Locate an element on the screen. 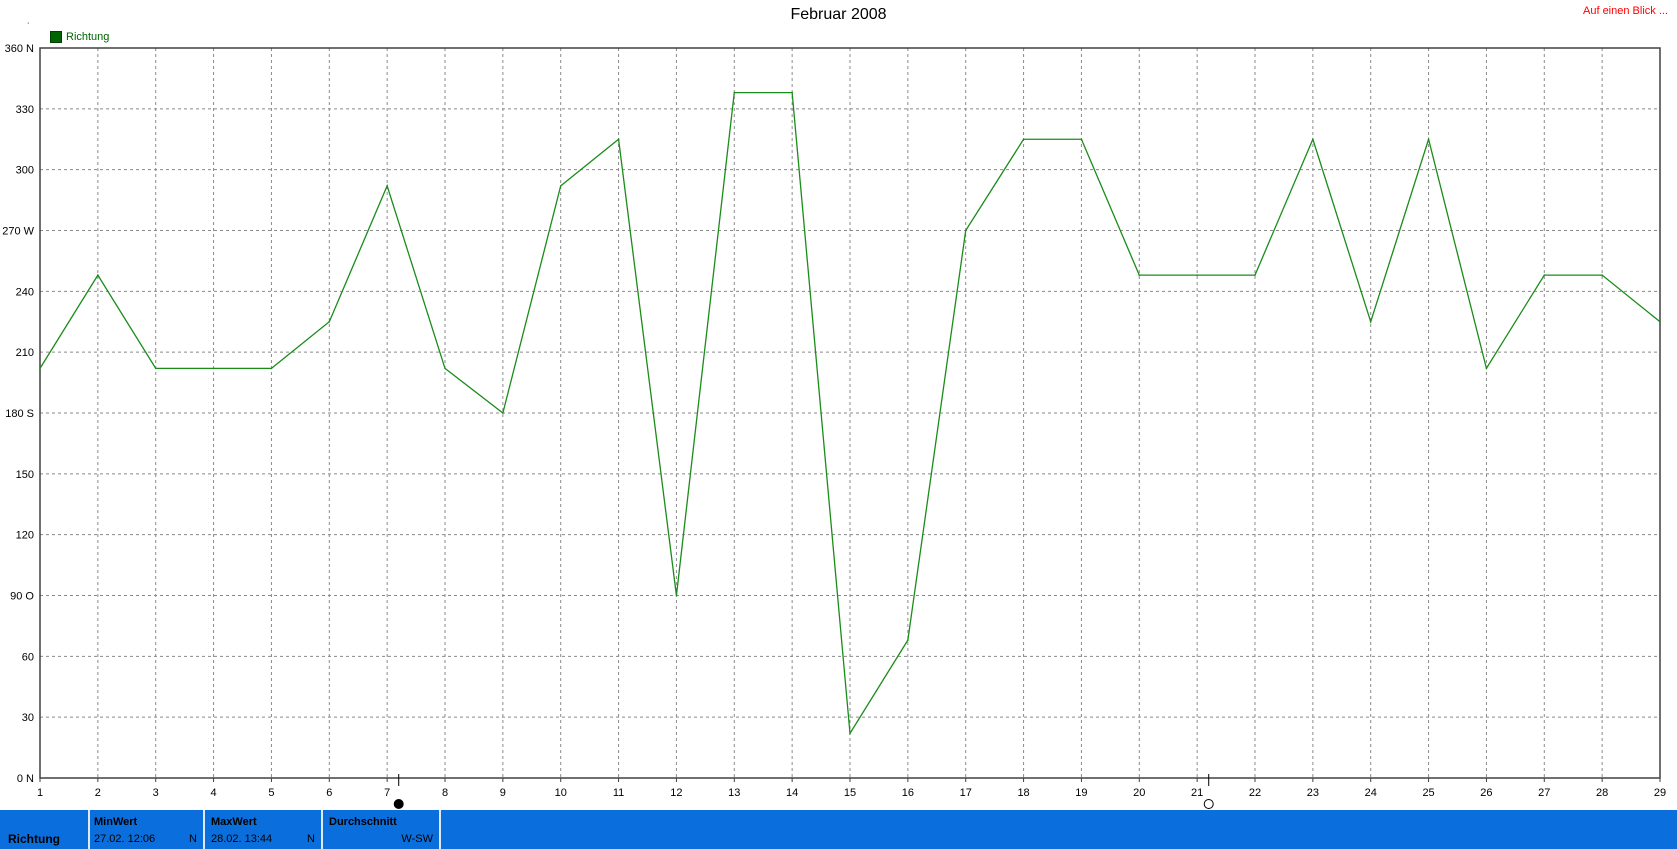  full-moon-icon is located at coordinates (398, 804).